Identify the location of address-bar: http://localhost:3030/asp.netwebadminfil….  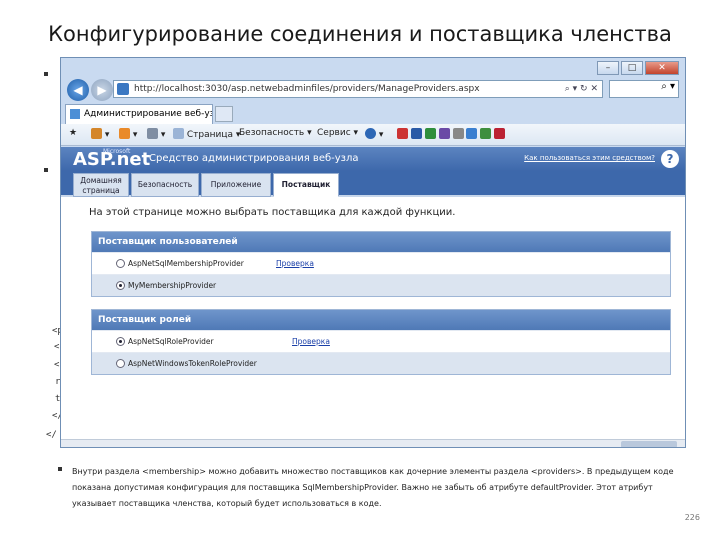
(358, 89).